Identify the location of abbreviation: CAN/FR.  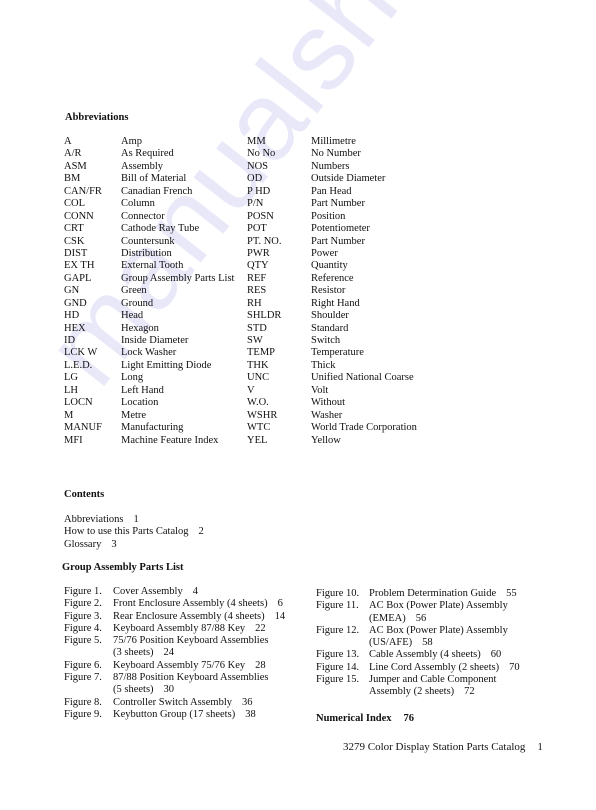
(83, 191).